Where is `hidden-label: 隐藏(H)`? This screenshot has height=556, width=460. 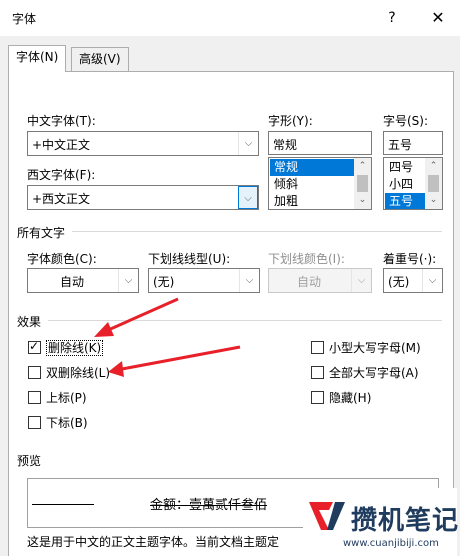 hidden-label: 隐藏(H) is located at coordinates (350, 397).